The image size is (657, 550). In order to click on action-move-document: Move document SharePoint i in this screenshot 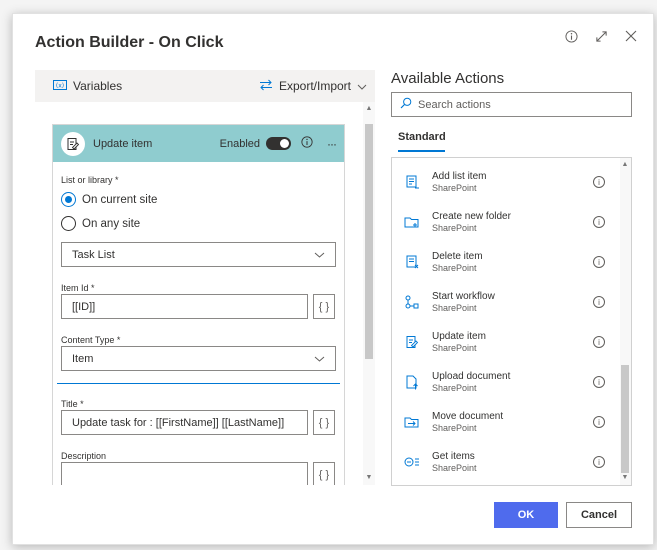, I will do `click(504, 422)`.